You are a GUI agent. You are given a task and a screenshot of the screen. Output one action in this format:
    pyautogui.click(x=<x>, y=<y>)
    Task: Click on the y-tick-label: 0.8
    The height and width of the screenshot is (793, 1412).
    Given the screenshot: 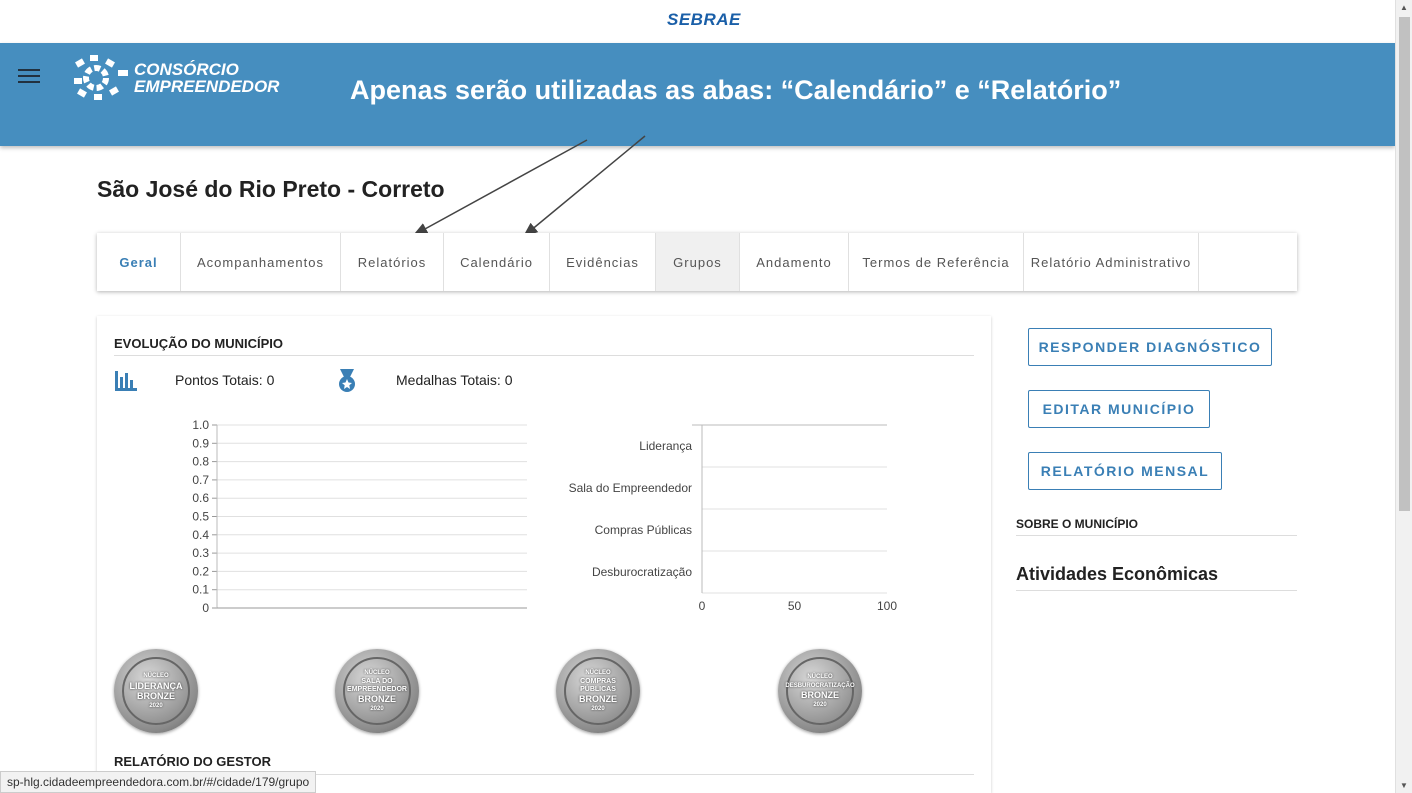 What is the action you would take?
    pyautogui.click(x=200, y=462)
    